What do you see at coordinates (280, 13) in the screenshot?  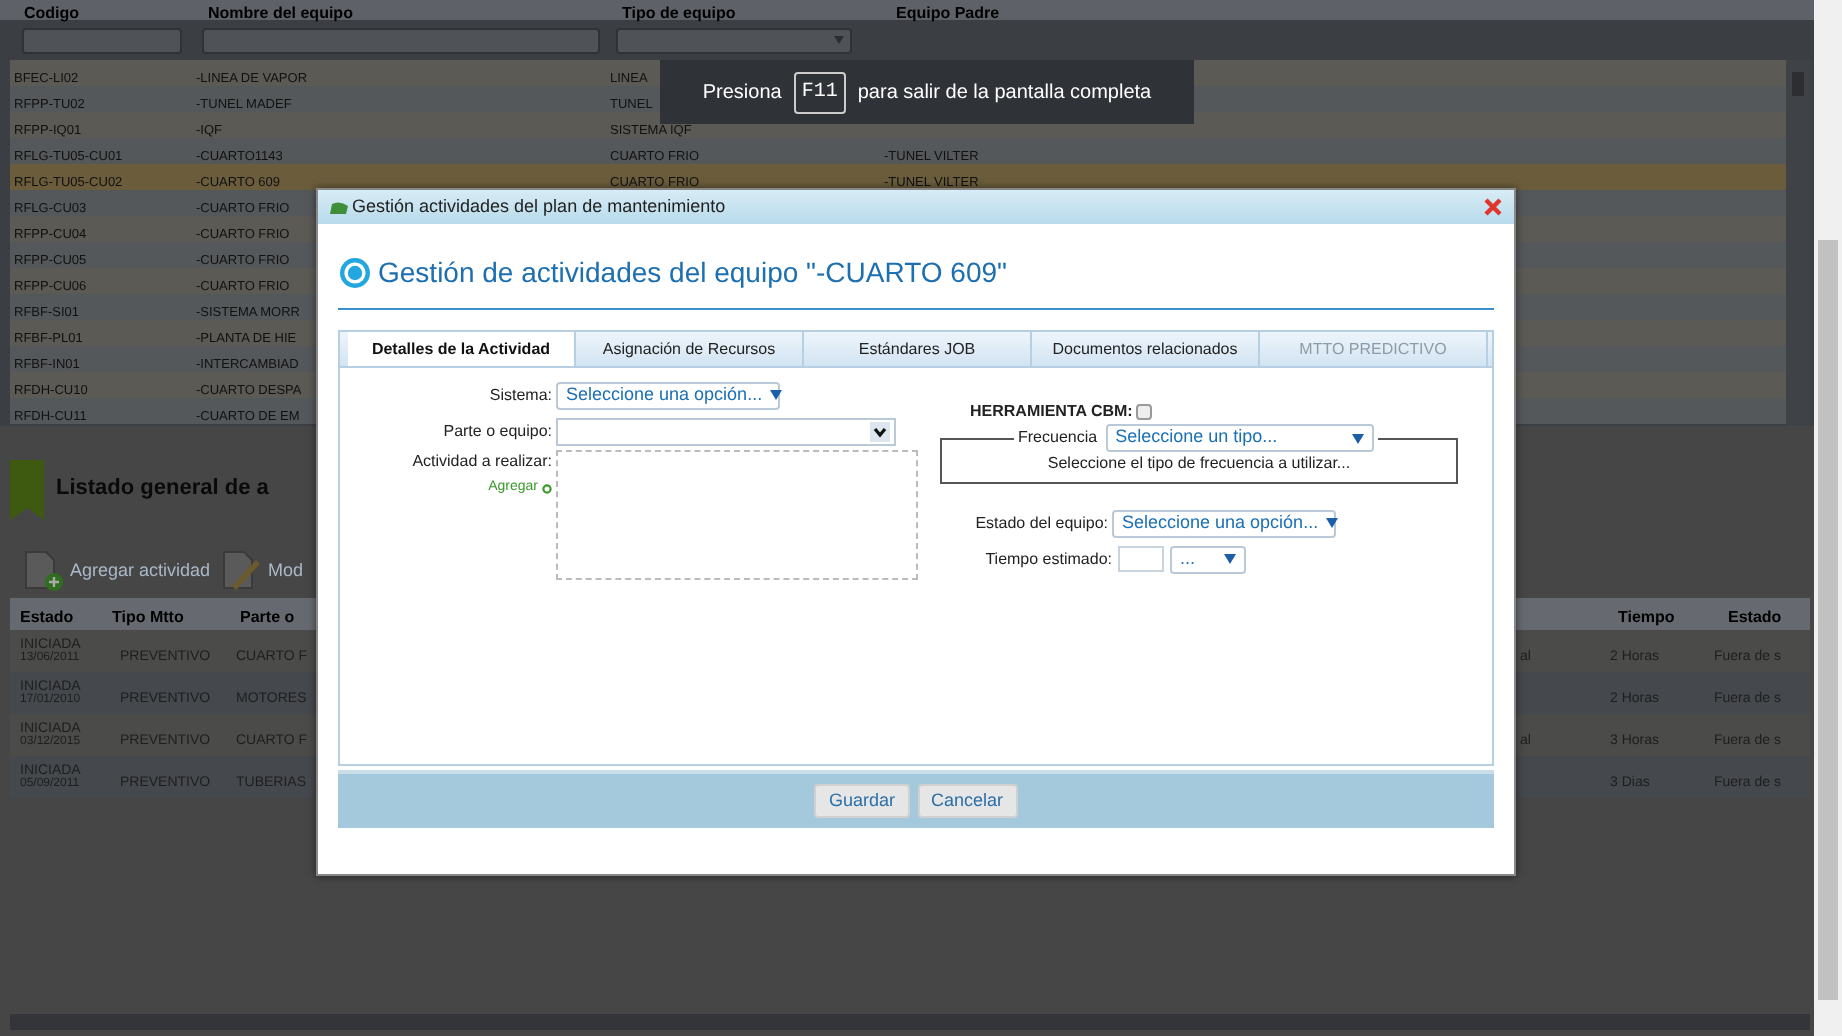 I see `column-header: Nombre del equipo` at bounding box center [280, 13].